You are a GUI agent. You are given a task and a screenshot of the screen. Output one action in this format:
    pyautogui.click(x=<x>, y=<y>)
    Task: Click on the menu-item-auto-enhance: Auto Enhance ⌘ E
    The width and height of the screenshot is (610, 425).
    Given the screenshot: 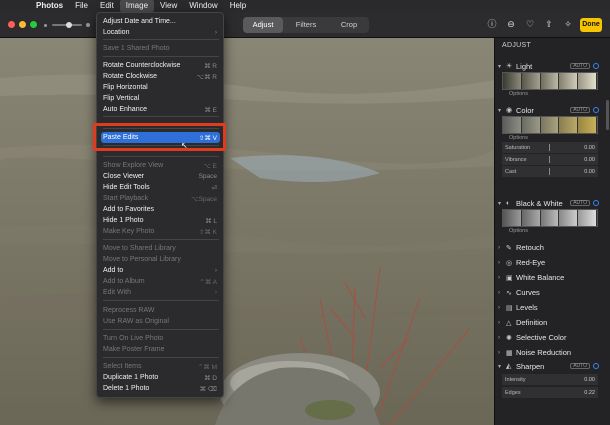 What is the action you would take?
    pyautogui.click(x=160, y=109)
    